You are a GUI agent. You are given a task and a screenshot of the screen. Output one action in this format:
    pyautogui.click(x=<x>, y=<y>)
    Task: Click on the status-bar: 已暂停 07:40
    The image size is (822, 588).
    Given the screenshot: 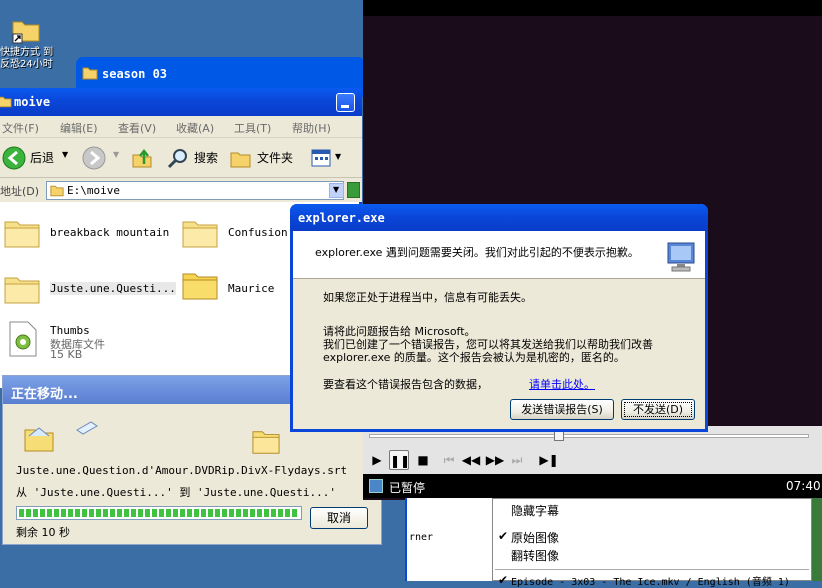 What is the action you would take?
    pyautogui.click(x=592, y=486)
    